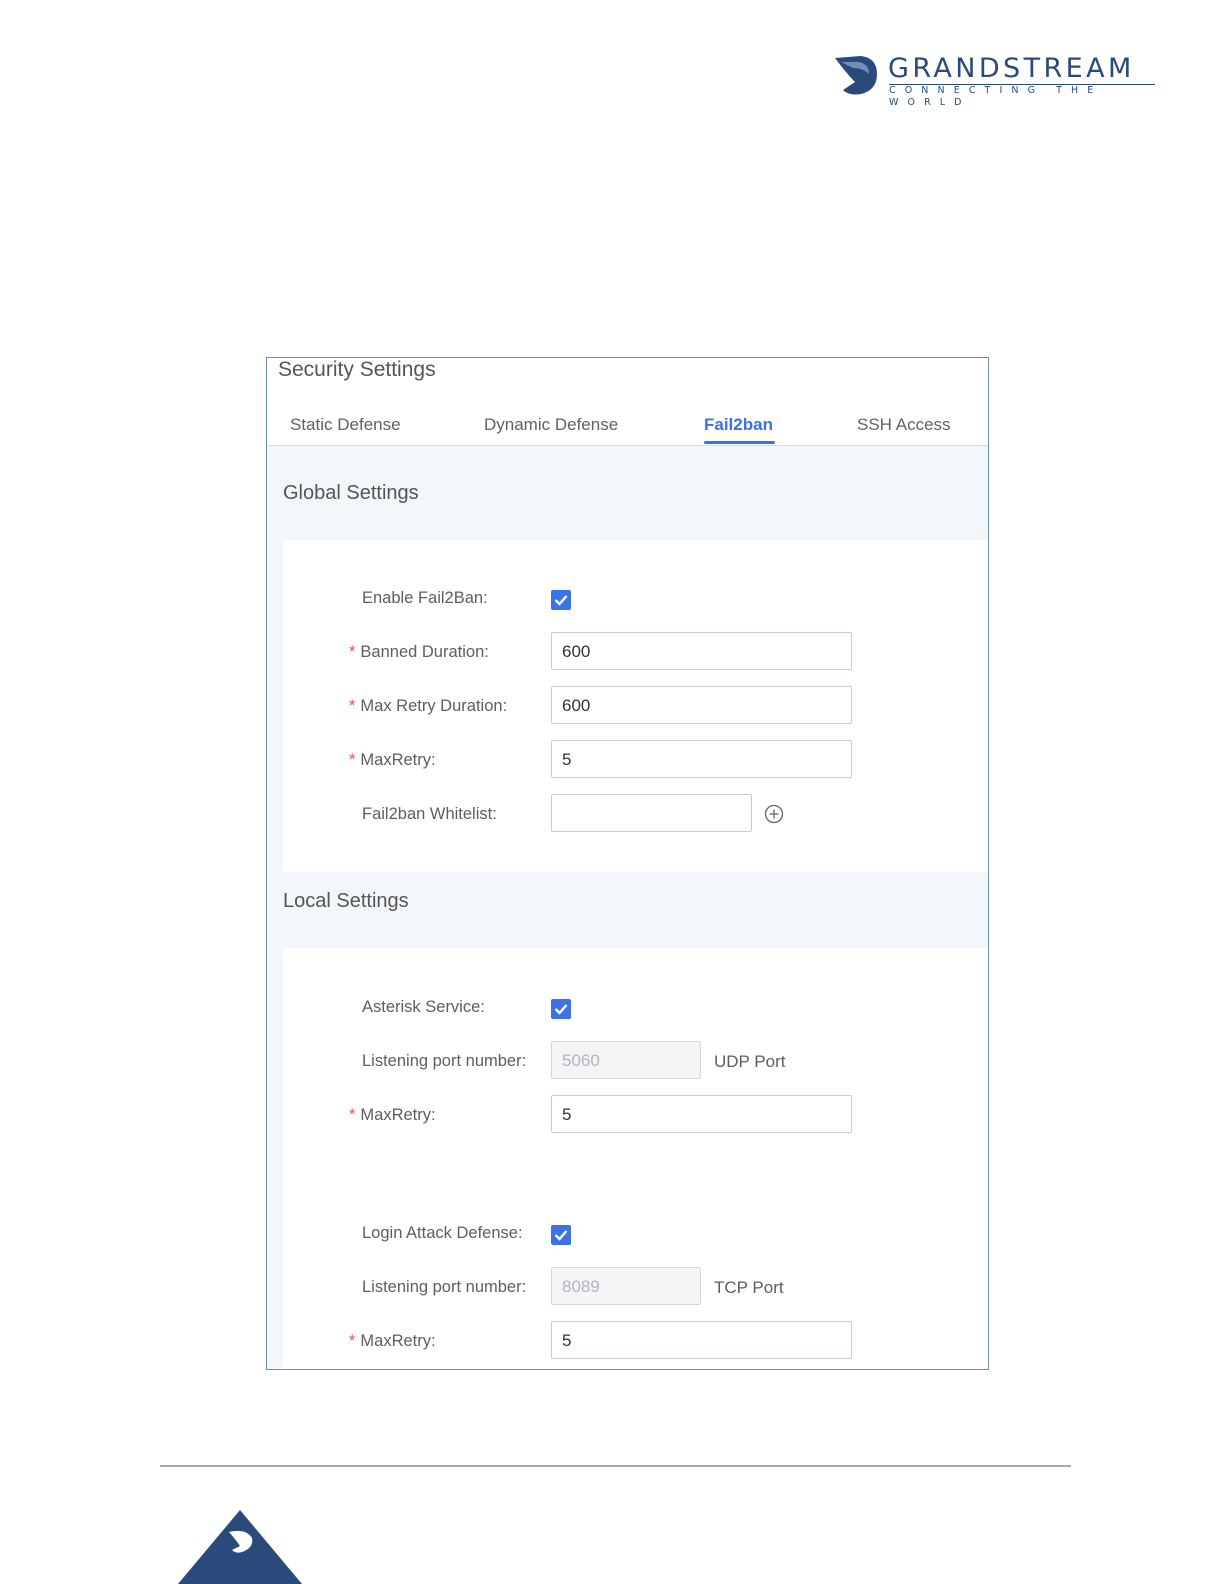 This screenshot has height=1584, width=1224. I want to click on asterisk-max-retry-input: 5, so click(701, 1114).